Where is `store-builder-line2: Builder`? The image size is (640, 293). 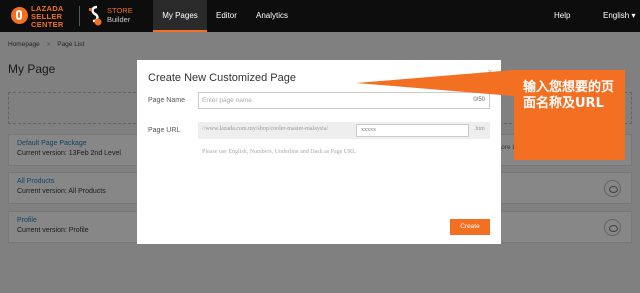
store-builder-line2: Builder is located at coordinates (119, 19).